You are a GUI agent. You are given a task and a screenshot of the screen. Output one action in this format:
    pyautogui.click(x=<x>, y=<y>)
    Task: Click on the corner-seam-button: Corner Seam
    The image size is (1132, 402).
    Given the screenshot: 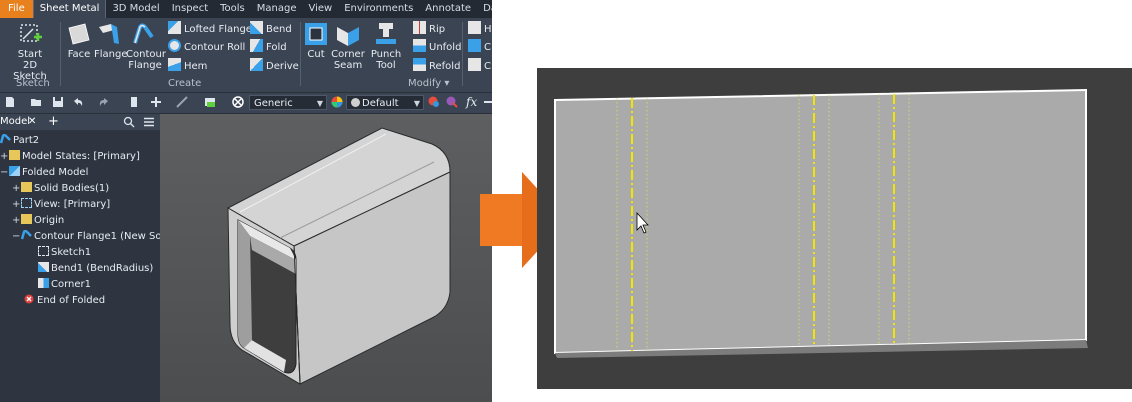 What is the action you would take?
    pyautogui.click(x=348, y=46)
    